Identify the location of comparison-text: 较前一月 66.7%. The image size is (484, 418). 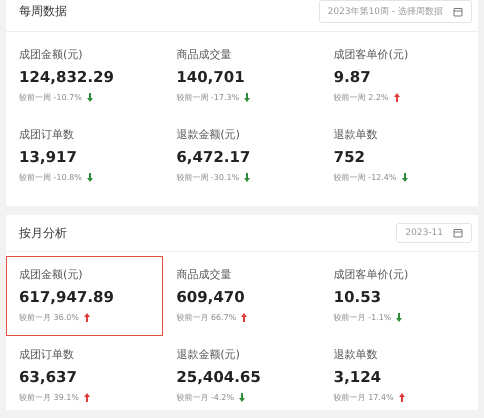
(206, 317).